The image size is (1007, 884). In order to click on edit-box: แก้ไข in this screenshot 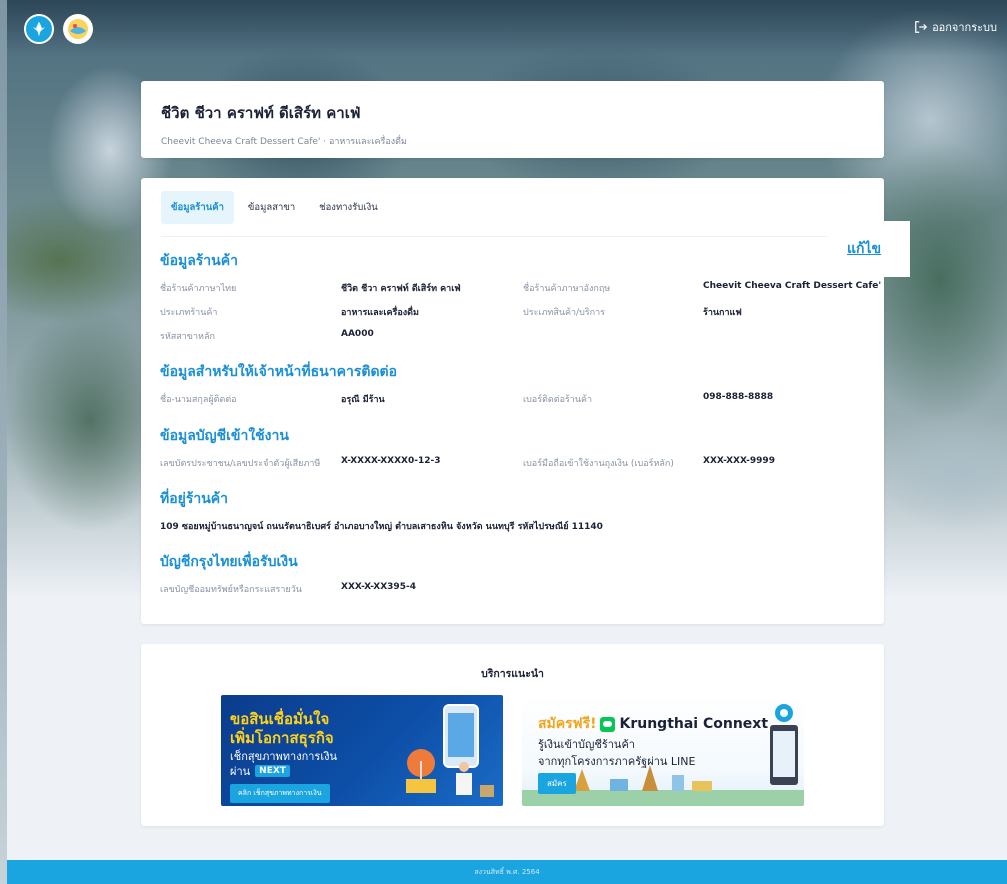, I will do `click(868, 249)`.